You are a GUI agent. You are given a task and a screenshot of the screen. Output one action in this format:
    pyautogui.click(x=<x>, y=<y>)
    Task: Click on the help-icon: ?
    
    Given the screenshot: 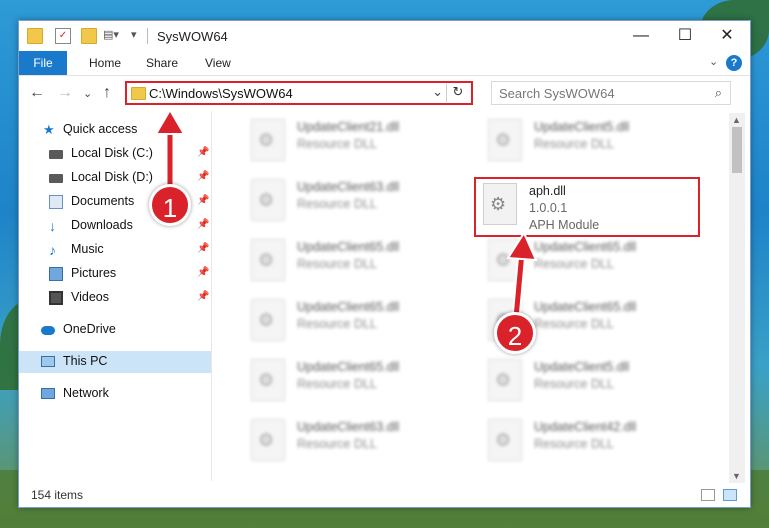 What is the action you would take?
    pyautogui.click(x=734, y=63)
    